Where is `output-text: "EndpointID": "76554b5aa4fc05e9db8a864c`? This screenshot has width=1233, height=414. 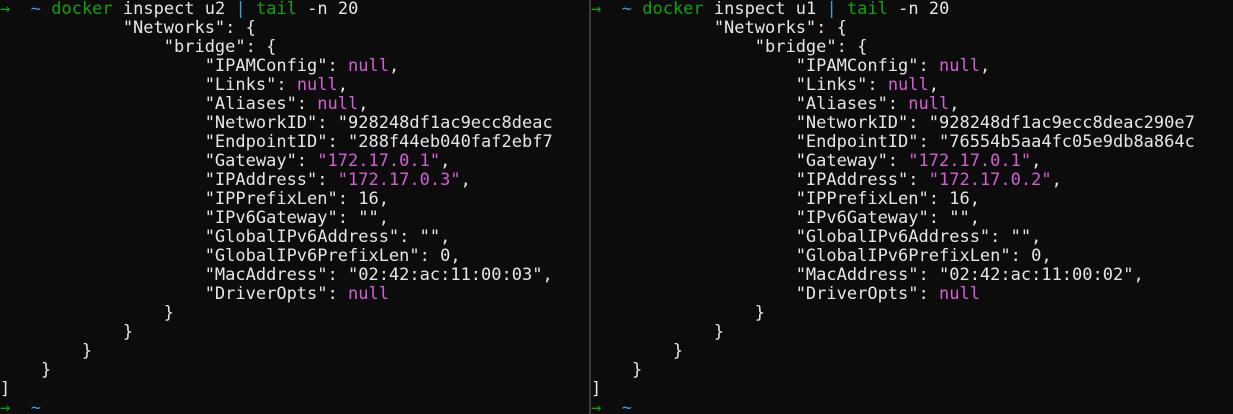
output-text: "EndpointID": "76554b5aa4fc05e9db8a864c is located at coordinates (893, 142).